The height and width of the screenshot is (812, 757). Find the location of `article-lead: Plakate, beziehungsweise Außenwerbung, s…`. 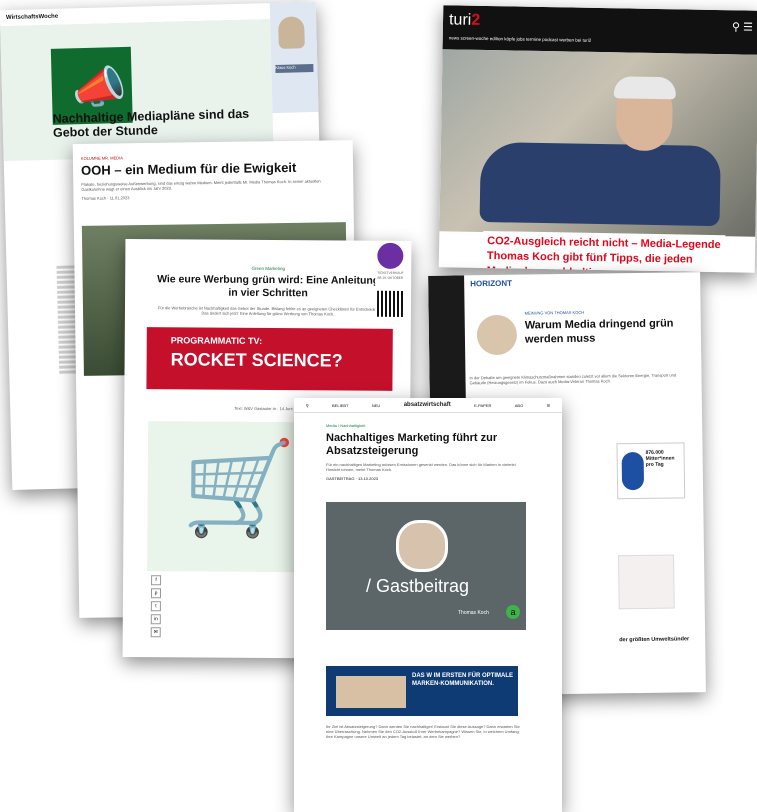

article-lead: Plakate, beziehungsweise Außenwerbung, s… is located at coordinates (201, 185).